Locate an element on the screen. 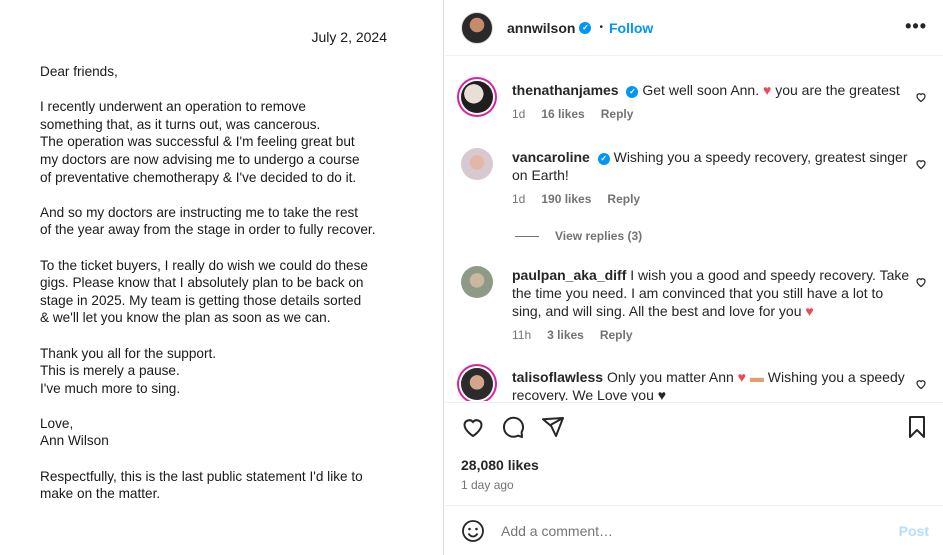  comment-likes: 16 likes is located at coordinates (562, 114).